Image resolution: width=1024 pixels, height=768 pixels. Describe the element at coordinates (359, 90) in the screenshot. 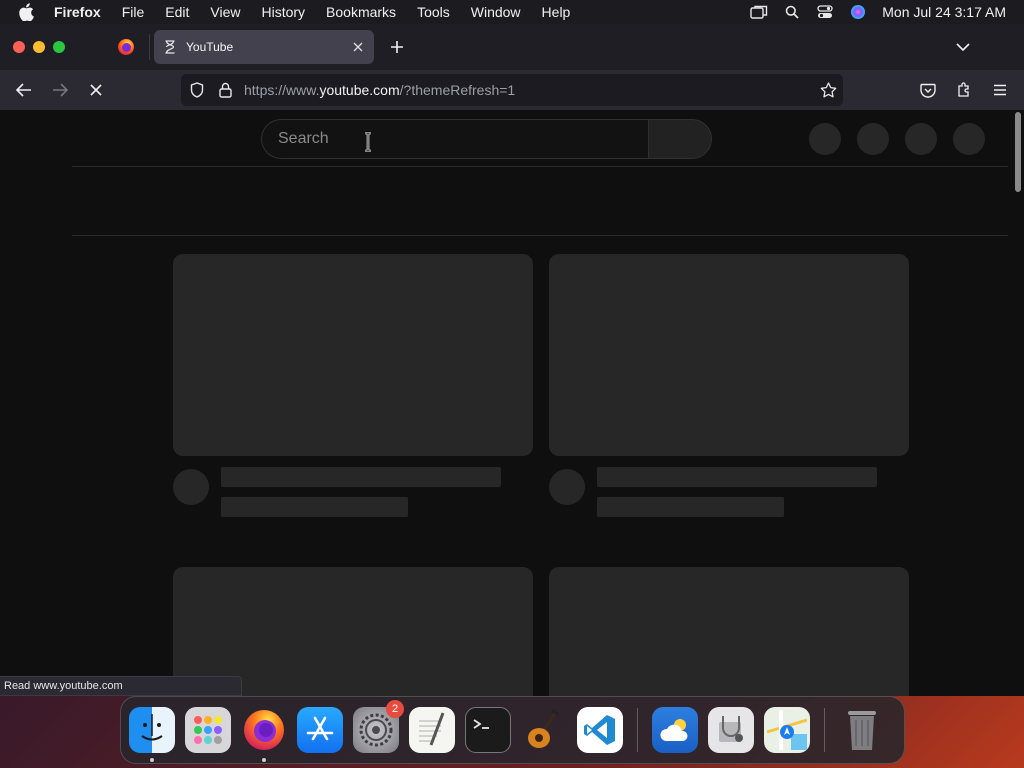

I see `url-domain: youtube.com` at that location.